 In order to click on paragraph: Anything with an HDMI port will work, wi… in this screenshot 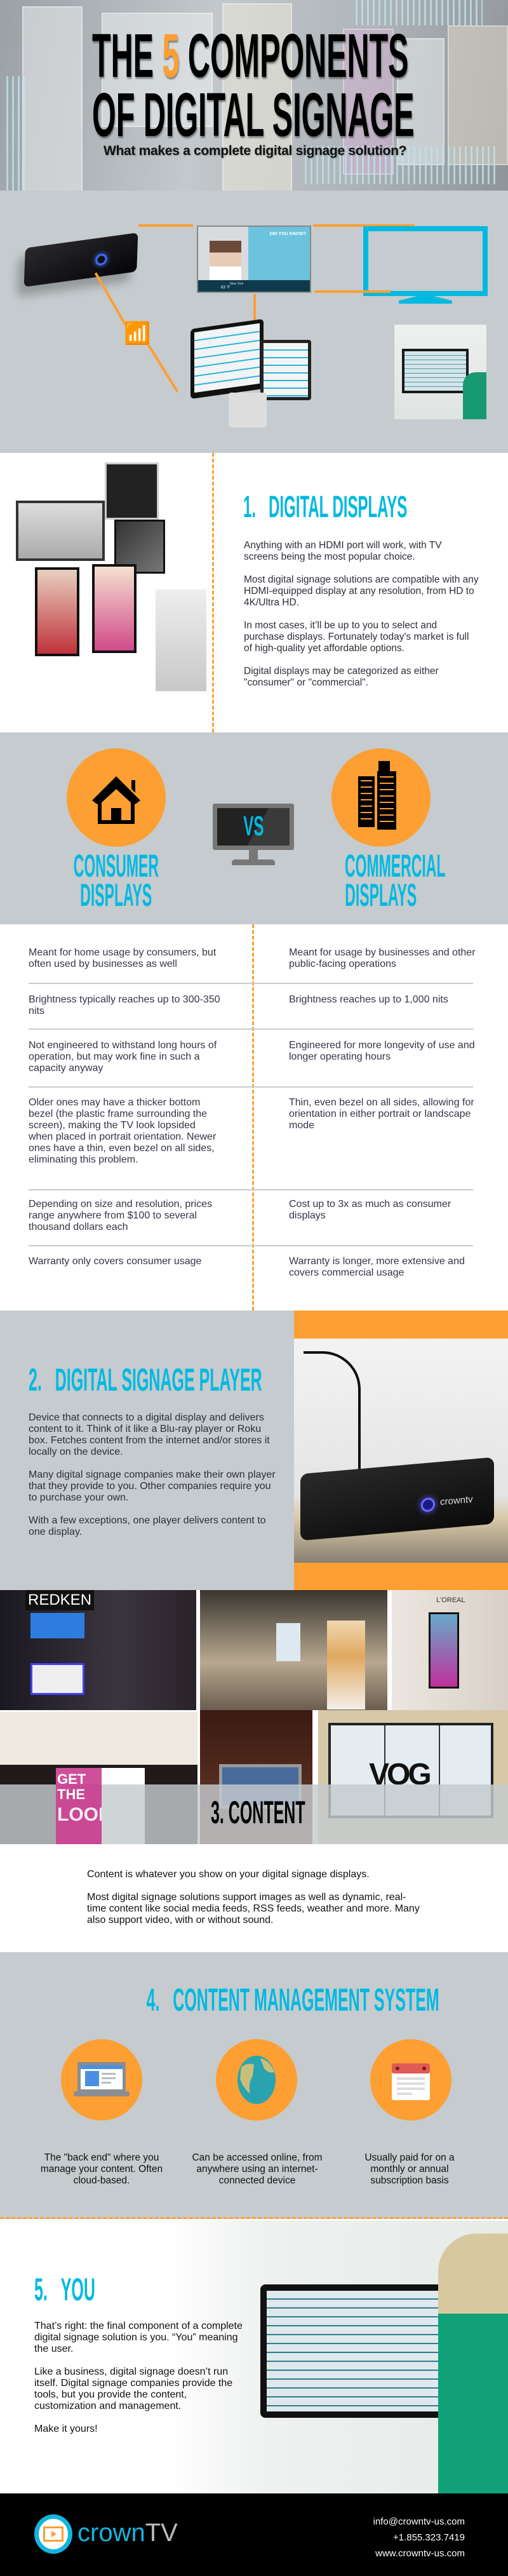, I will do `click(343, 551)`.